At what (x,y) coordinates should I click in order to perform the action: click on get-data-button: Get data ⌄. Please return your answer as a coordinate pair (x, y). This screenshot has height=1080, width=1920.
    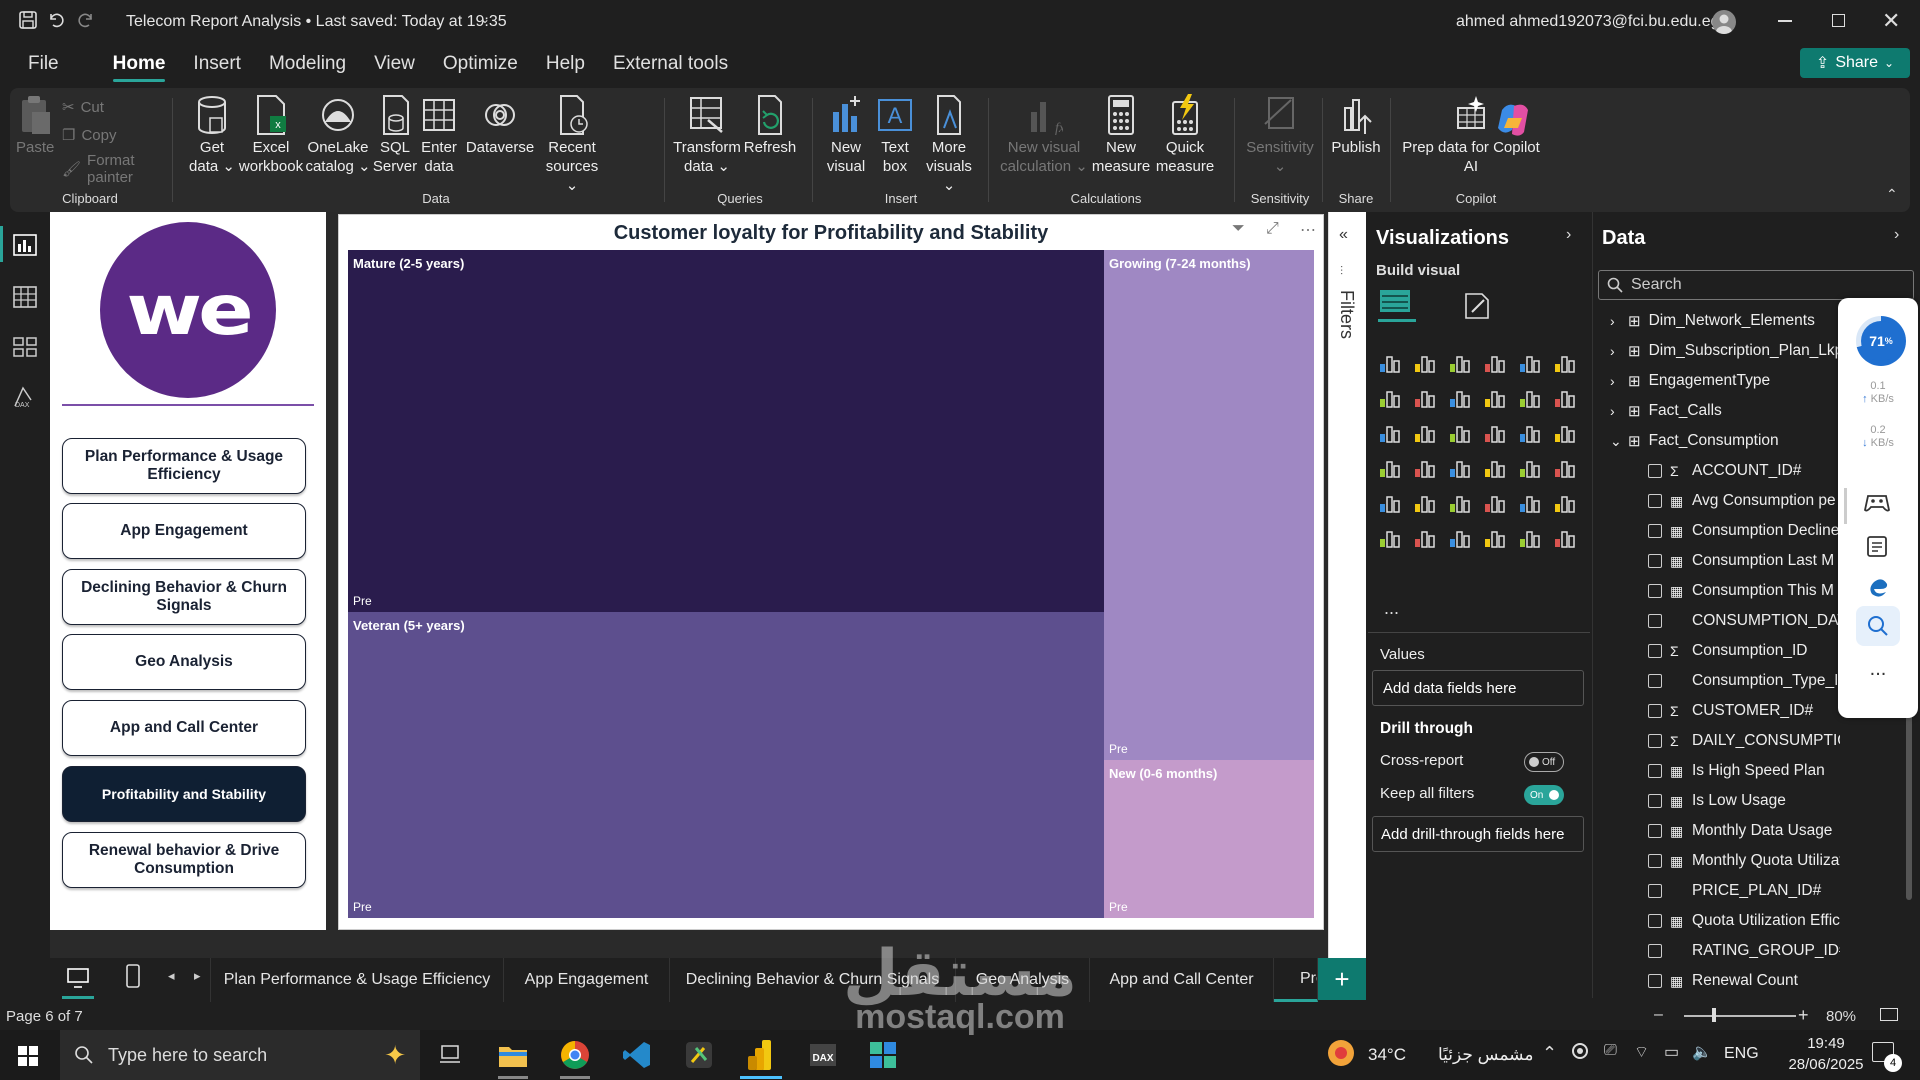
    Looking at the image, I should click on (212, 135).